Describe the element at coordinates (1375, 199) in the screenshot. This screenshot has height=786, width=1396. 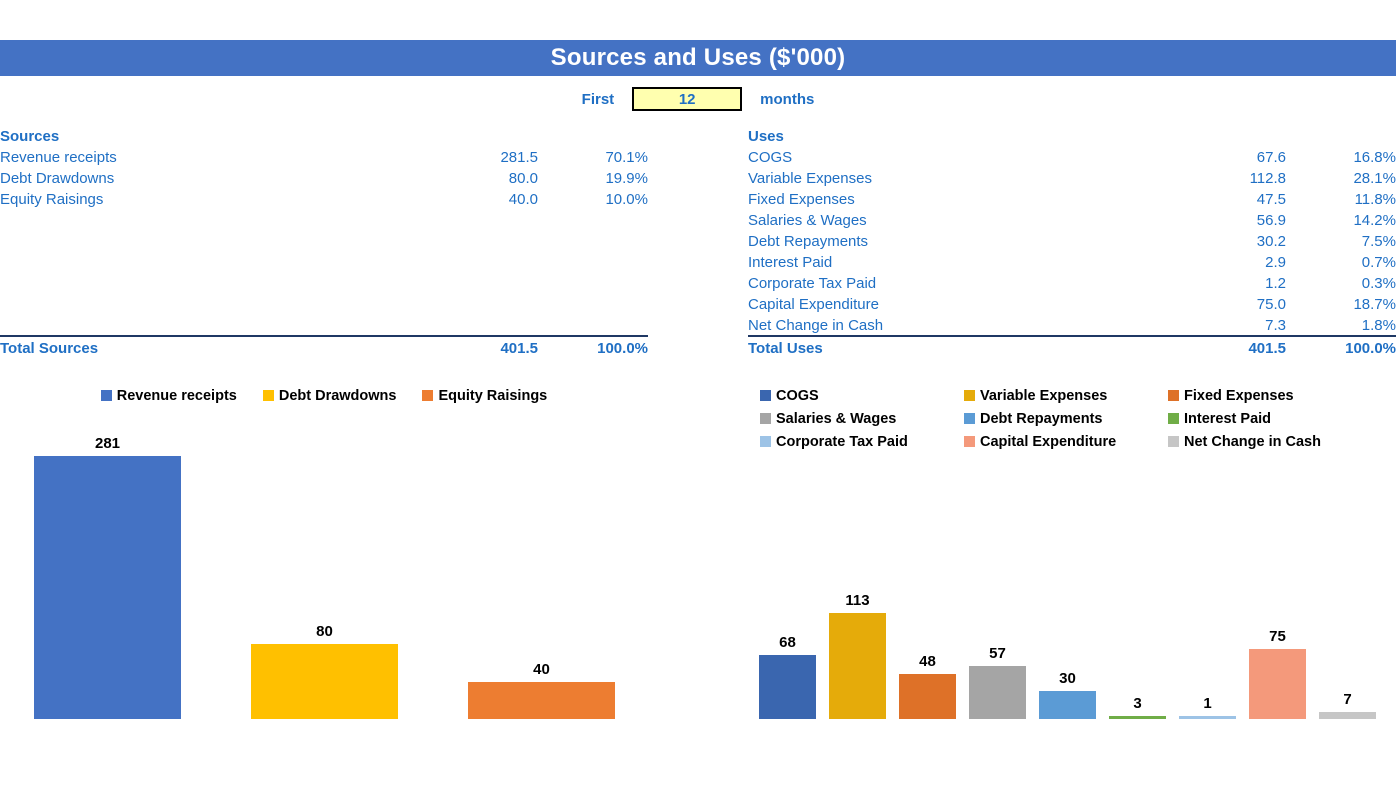
I see `row-percent: 11.8%` at that location.